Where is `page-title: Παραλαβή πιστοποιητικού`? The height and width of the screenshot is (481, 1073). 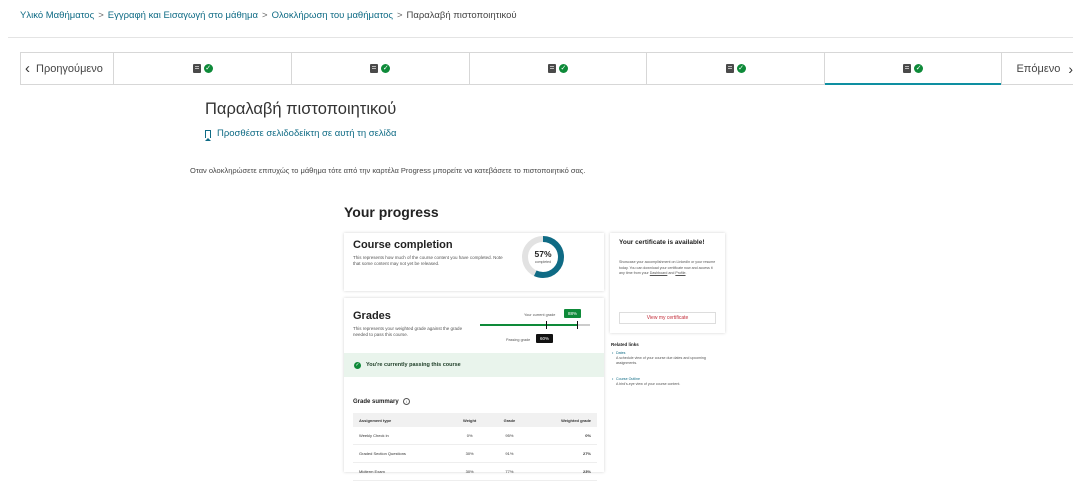
page-title: Παραλαβή πιστοποιητικού is located at coordinates (301, 109).